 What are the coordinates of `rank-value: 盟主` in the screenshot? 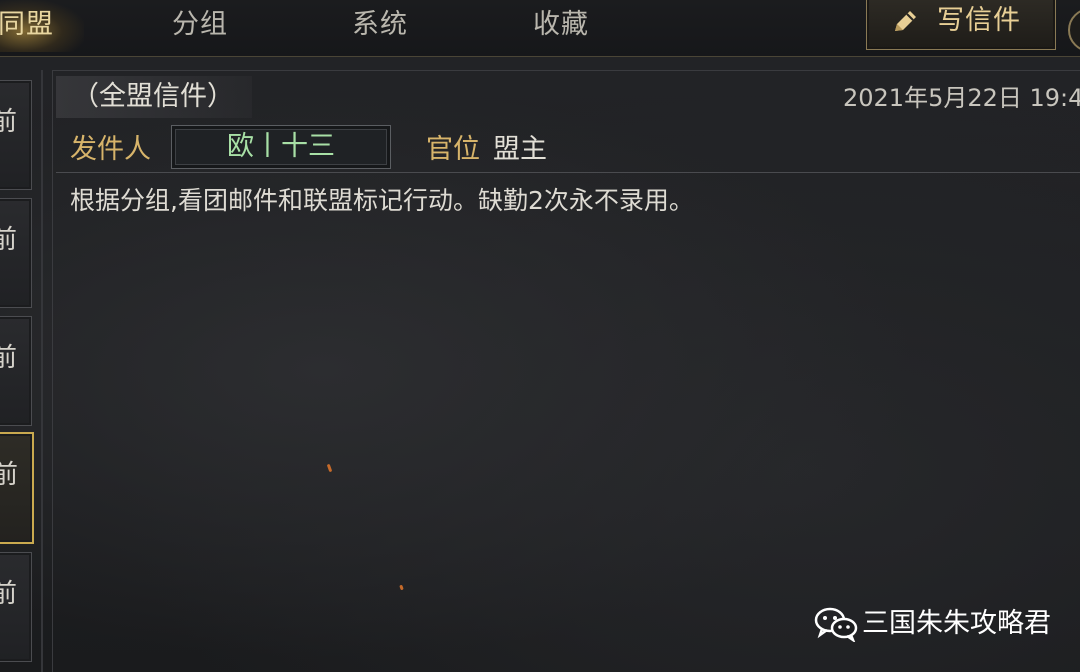 It's located at (520, 149).